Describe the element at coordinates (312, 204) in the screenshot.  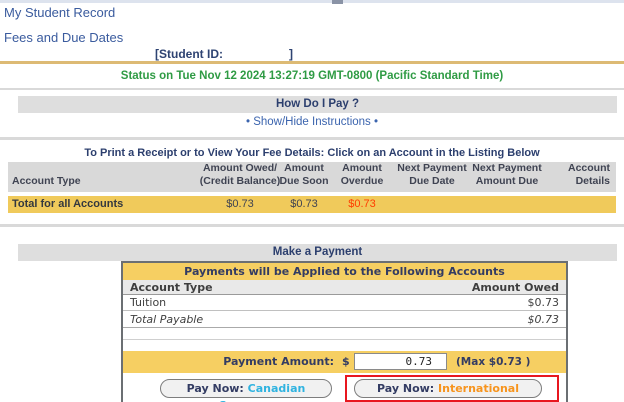
I see `total-accounts-row: Total for all Accounts $0.73 $0.73 $0.73` at that location.